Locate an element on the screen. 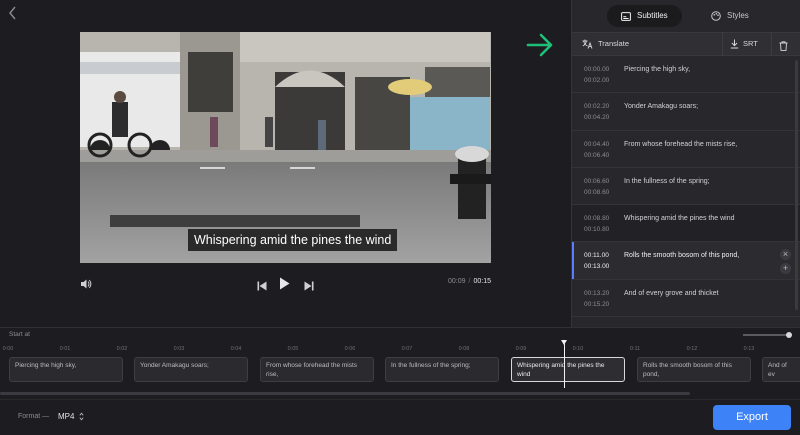 This screenshot has width=800, height=435. format-select: MP4 is located at coordinates (71, 416).